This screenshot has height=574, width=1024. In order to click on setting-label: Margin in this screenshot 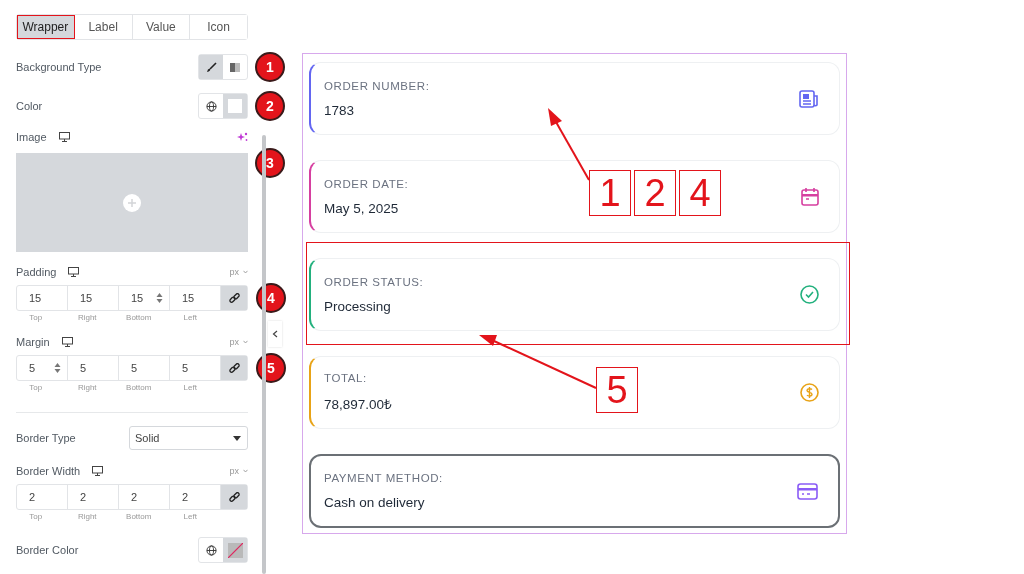, I will do `click(33, 342)`.